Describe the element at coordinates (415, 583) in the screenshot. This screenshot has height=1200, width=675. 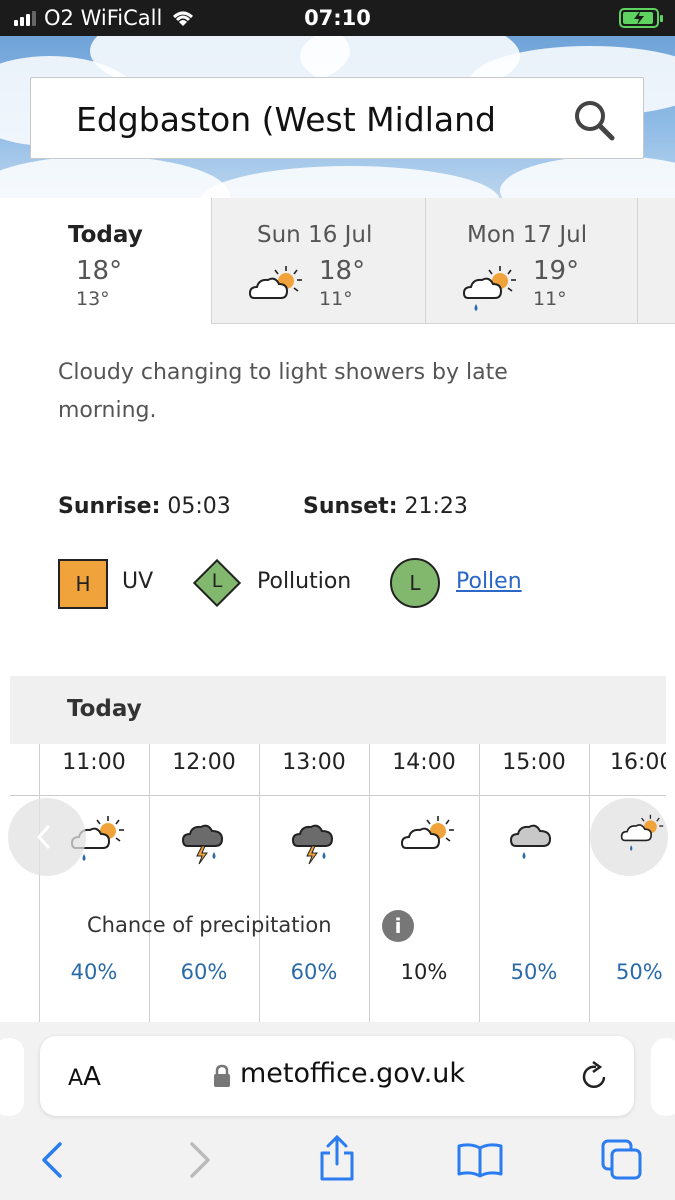
I see `pollen-level-badge: L` at that location.